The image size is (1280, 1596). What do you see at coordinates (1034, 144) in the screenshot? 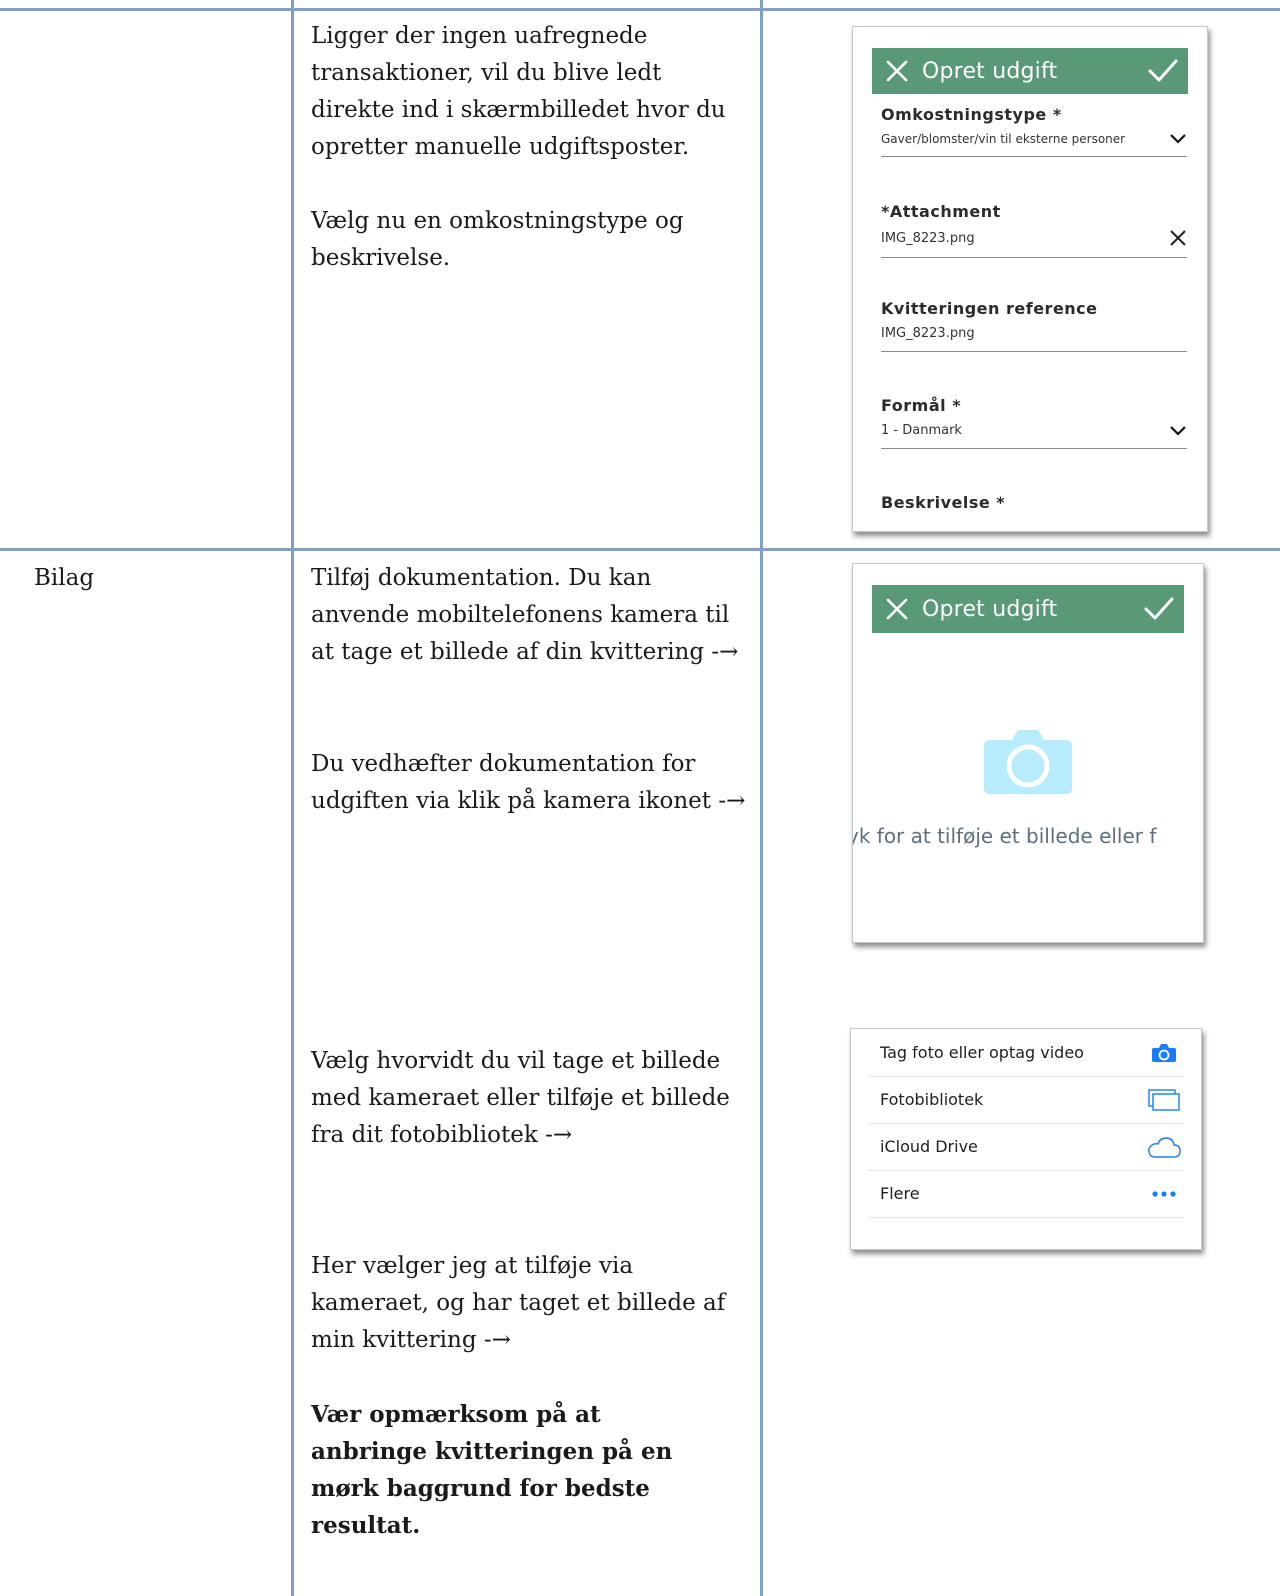
I see `field-value: Gaver/blomster/vin til eksterne personer` at bounding box center [1034, 144].